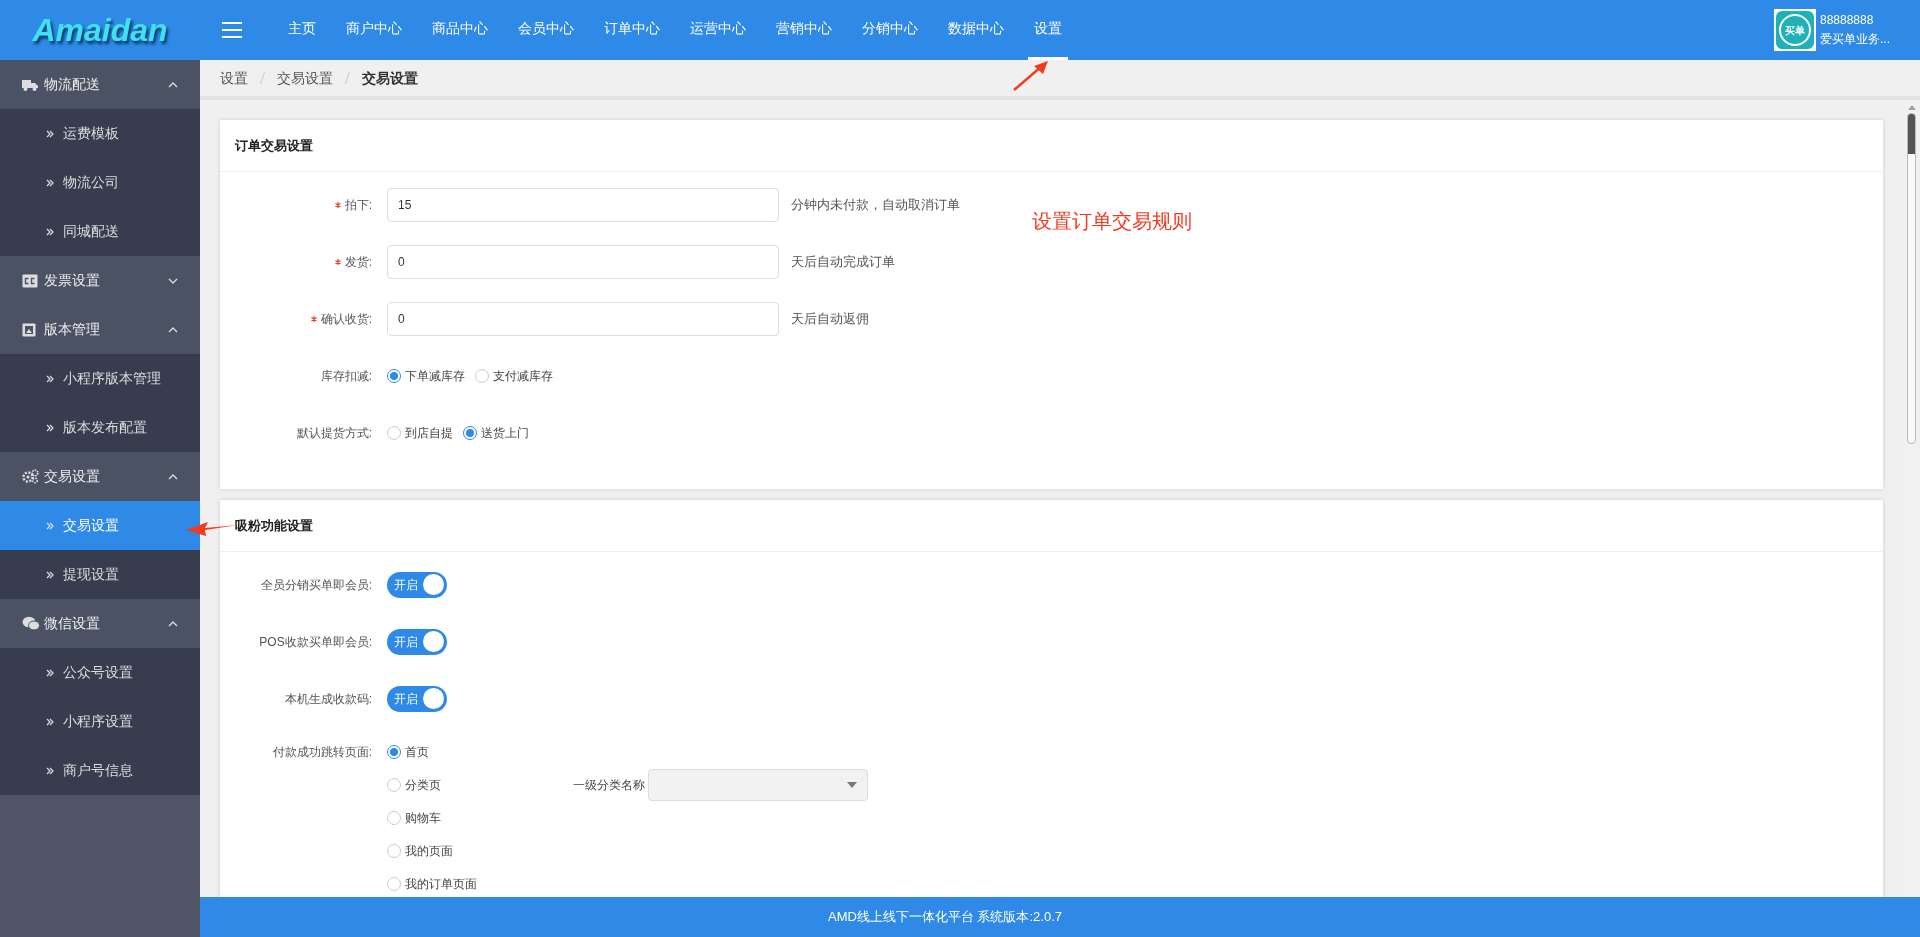 Image resolution: width=1920 pixels, height=937 pixels. What do you see at coordinates (100, 133) in the screenshot?
I see `sidebar-item: 运费模板` at bounding box center [100, 133].